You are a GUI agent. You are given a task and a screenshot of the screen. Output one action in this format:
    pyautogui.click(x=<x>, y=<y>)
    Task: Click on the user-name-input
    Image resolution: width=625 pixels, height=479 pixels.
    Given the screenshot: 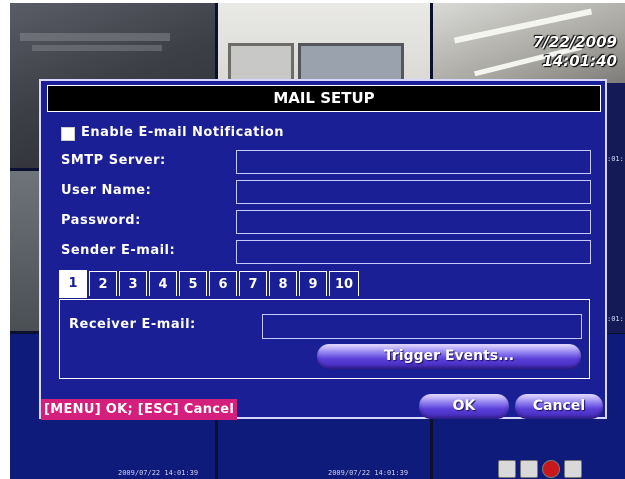 What is the action you would take?
    pyautogui.click(x=413, y=192)
    